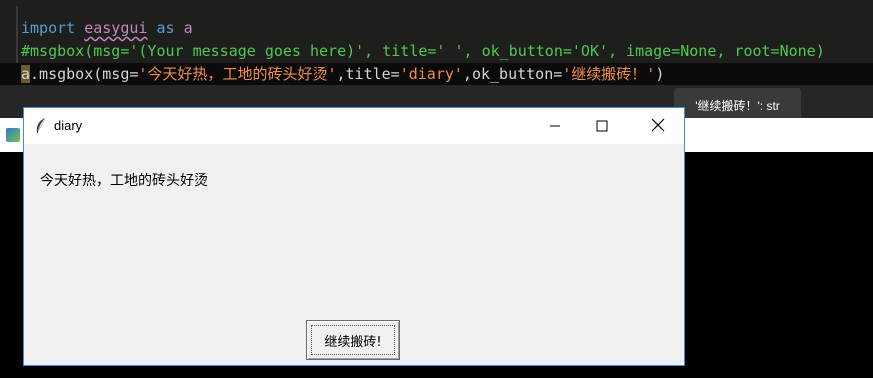 The width and height of the screenshot is (873, 378). Describe the element at coordinates (84, 74) in the screenshot. I see `call-open: .msgbox(msg=` at that location.